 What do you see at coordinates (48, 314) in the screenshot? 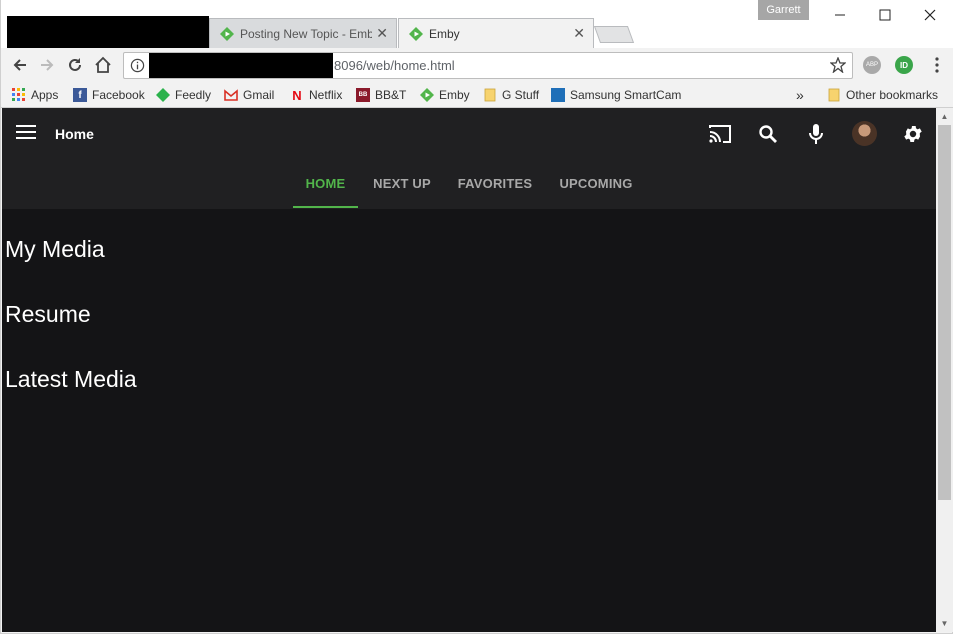
I see `section-heading-resume: Resume` at bounding box center [48, 314].